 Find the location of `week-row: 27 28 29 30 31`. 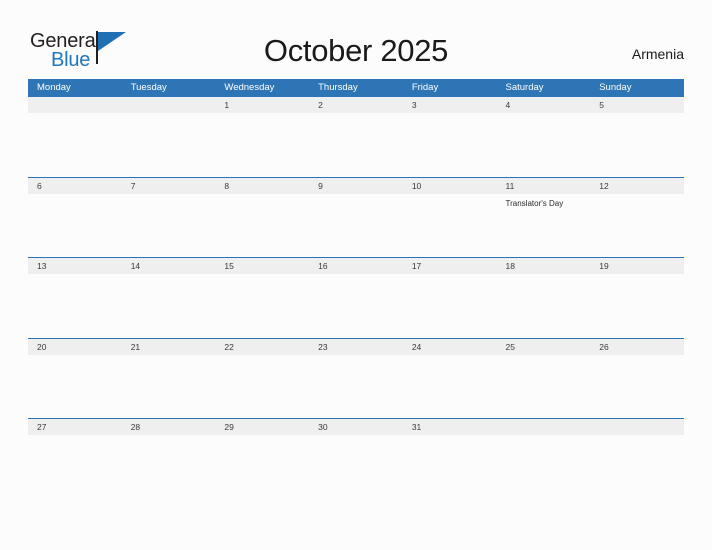

week-row: 27 28 29 30 31 is located at coordinates (356, 458).